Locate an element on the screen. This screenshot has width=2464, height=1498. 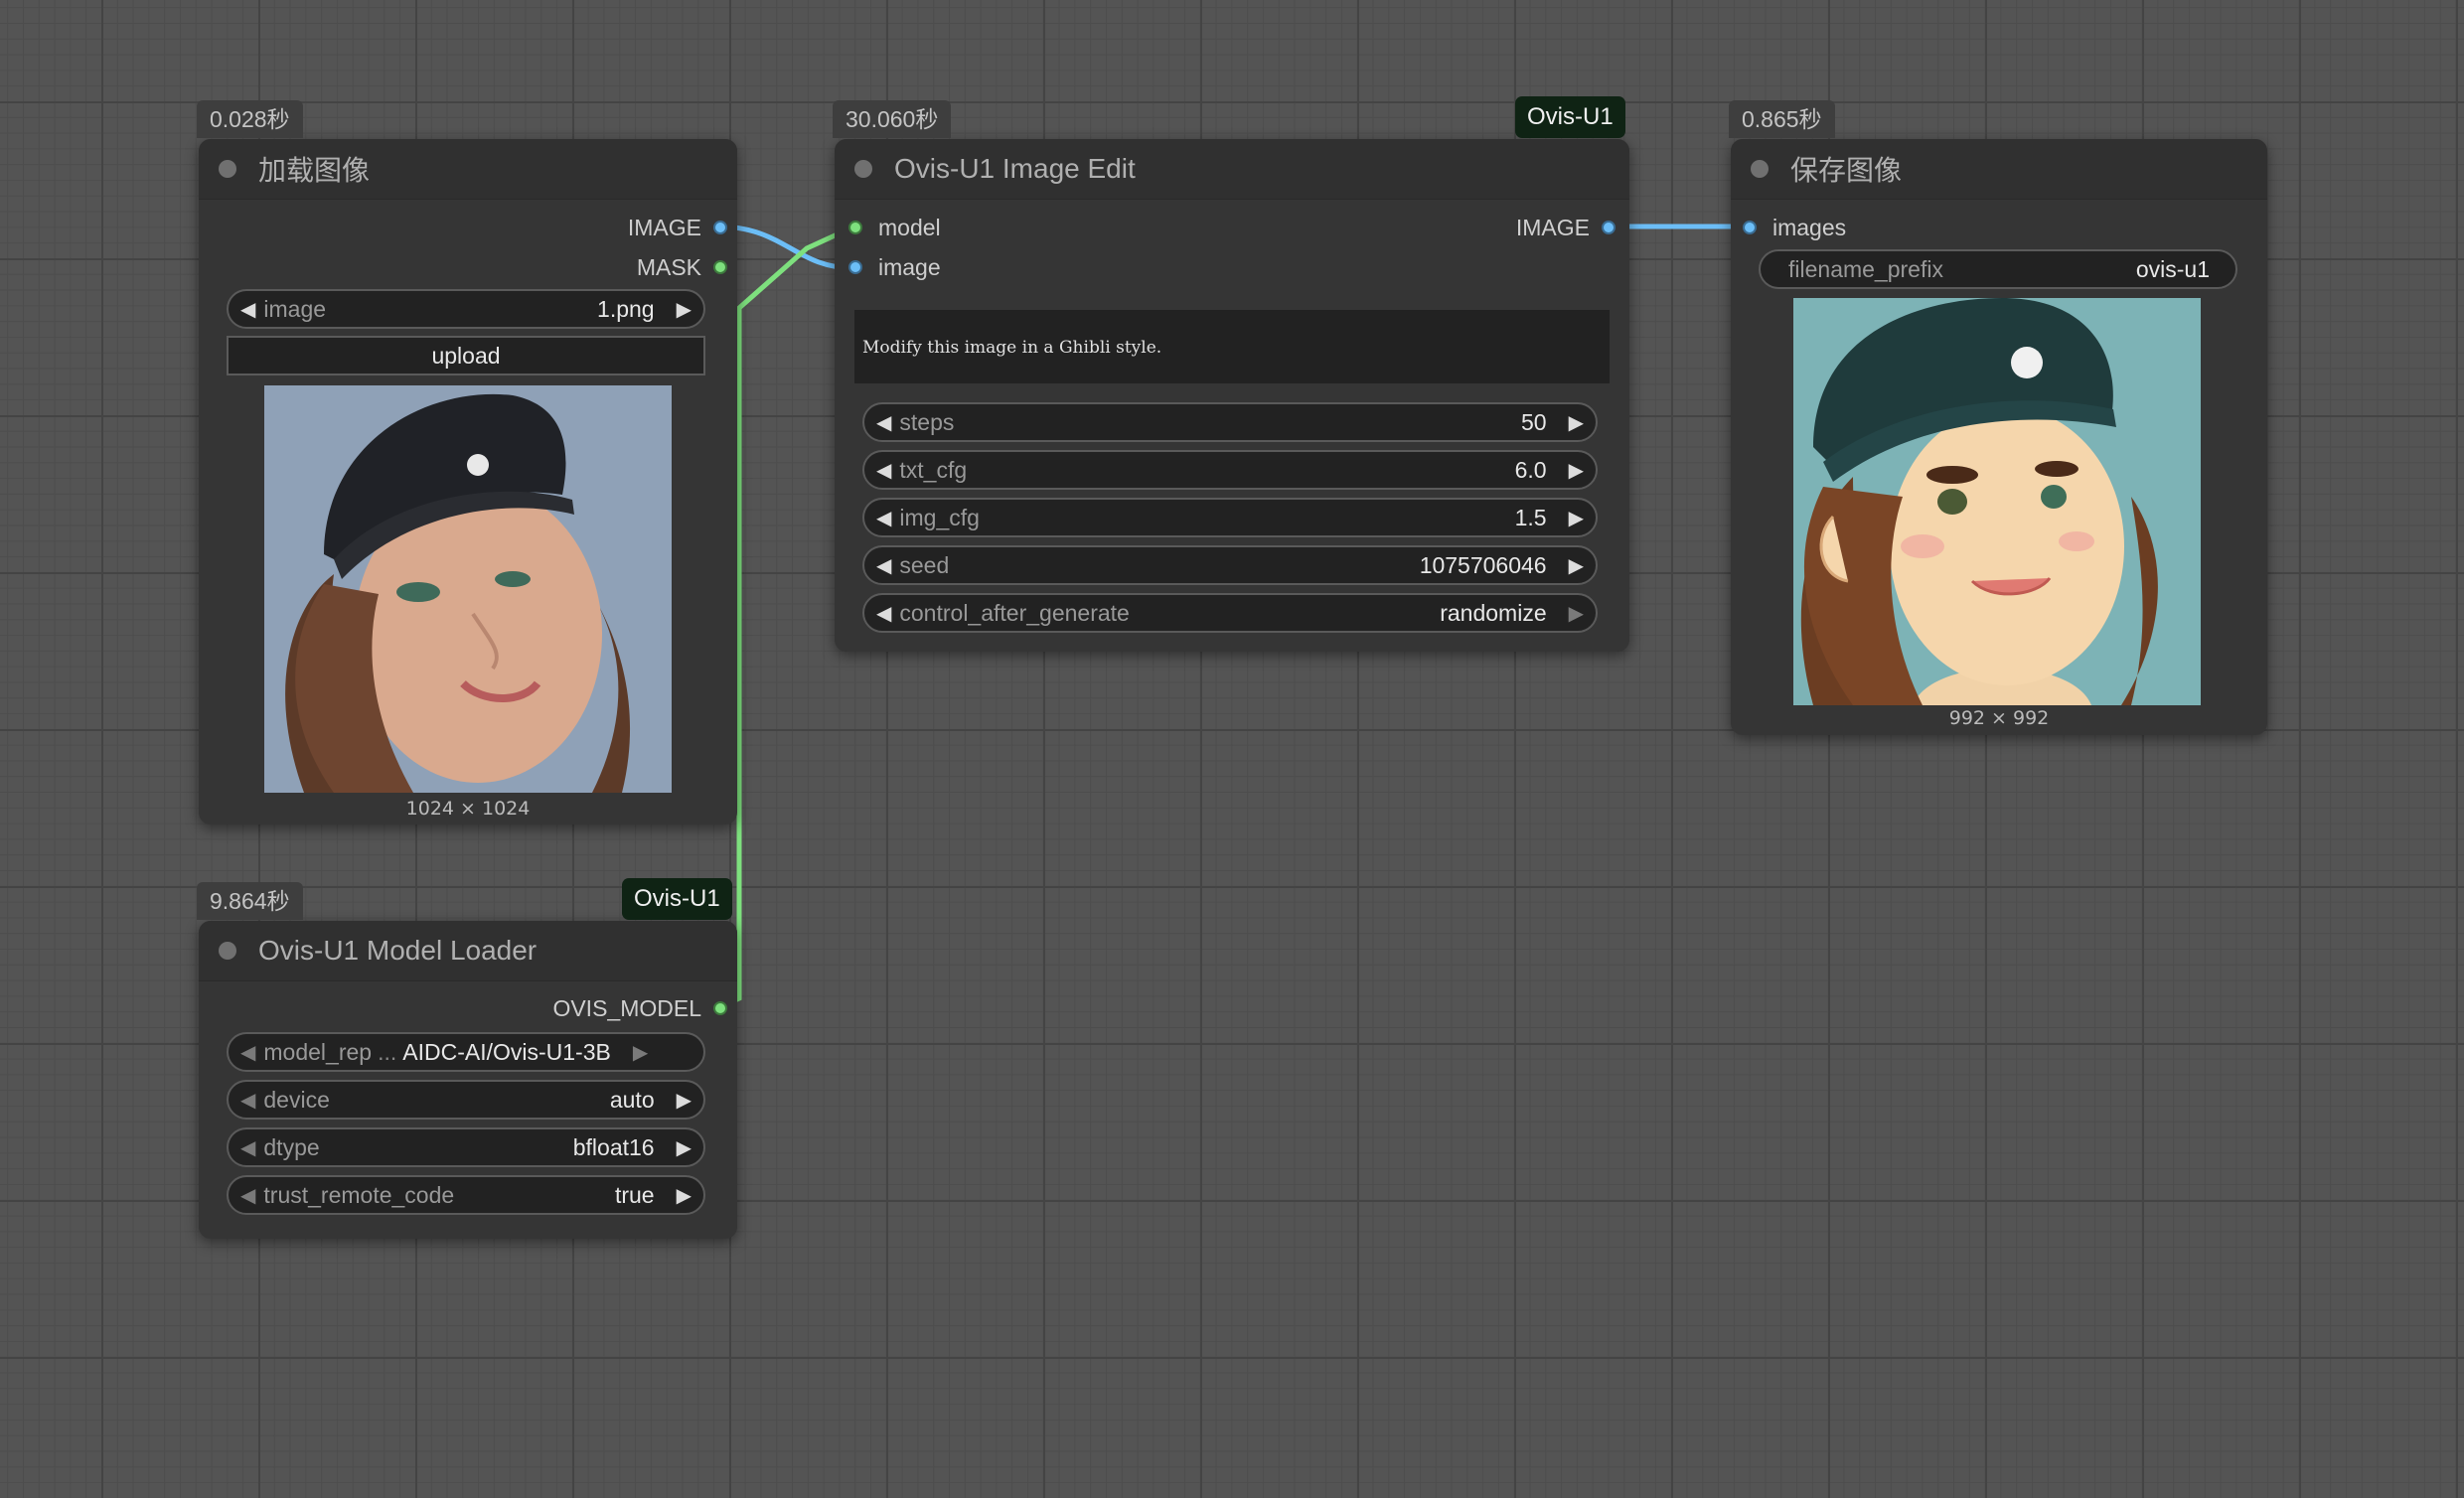
widget-value: 1.5 is located at coordinates (1531, 517).